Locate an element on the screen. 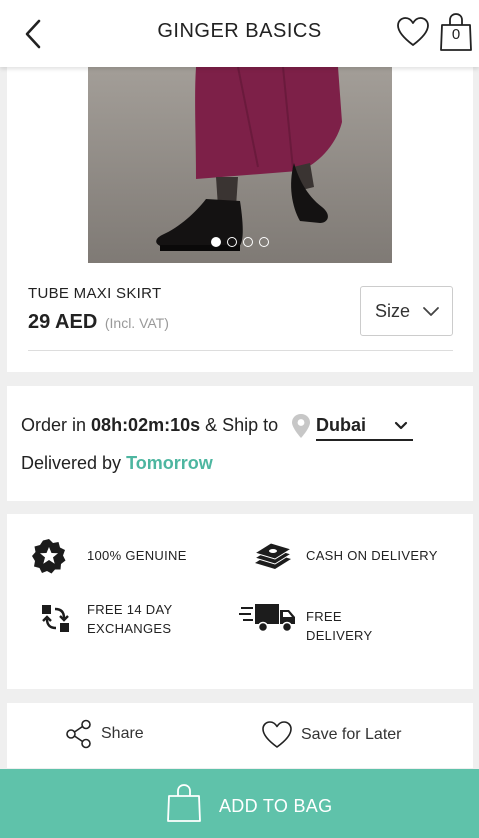 This screenshot has height=838, width=479. app-header: GINGER BASICS 0 is located at coordinates (239, 33).